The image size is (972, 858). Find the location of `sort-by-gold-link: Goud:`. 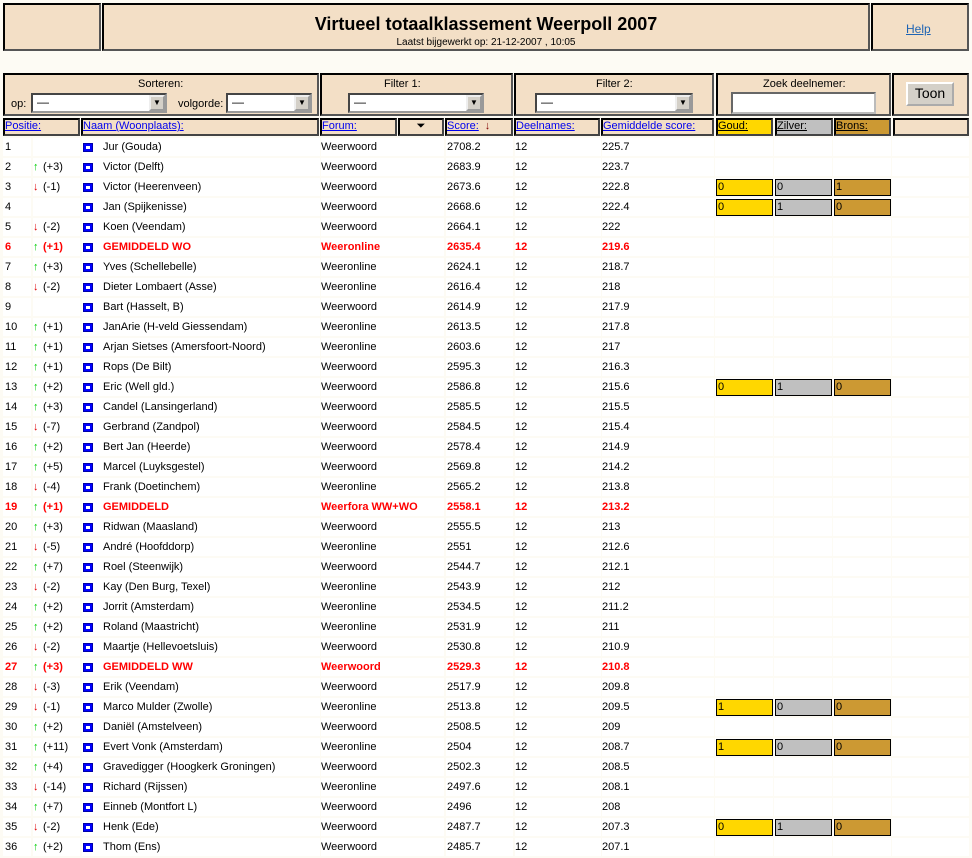

sort-by-gold-link: Goud: is located at coordinates (733, 126).